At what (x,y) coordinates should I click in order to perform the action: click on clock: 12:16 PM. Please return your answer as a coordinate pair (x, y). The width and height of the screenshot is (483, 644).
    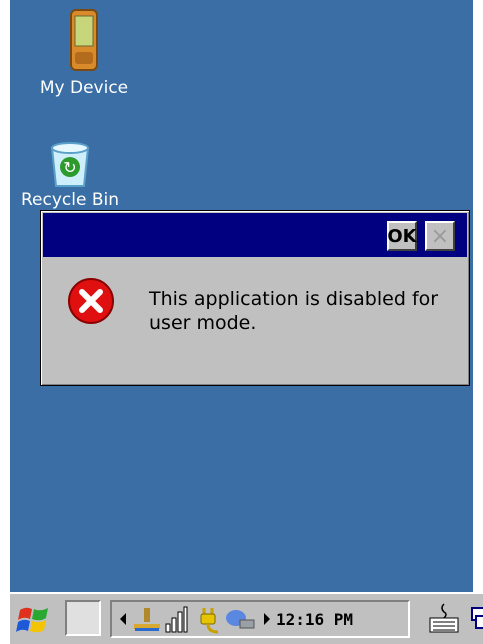
    Looking at the image, I should click on (314, 619).